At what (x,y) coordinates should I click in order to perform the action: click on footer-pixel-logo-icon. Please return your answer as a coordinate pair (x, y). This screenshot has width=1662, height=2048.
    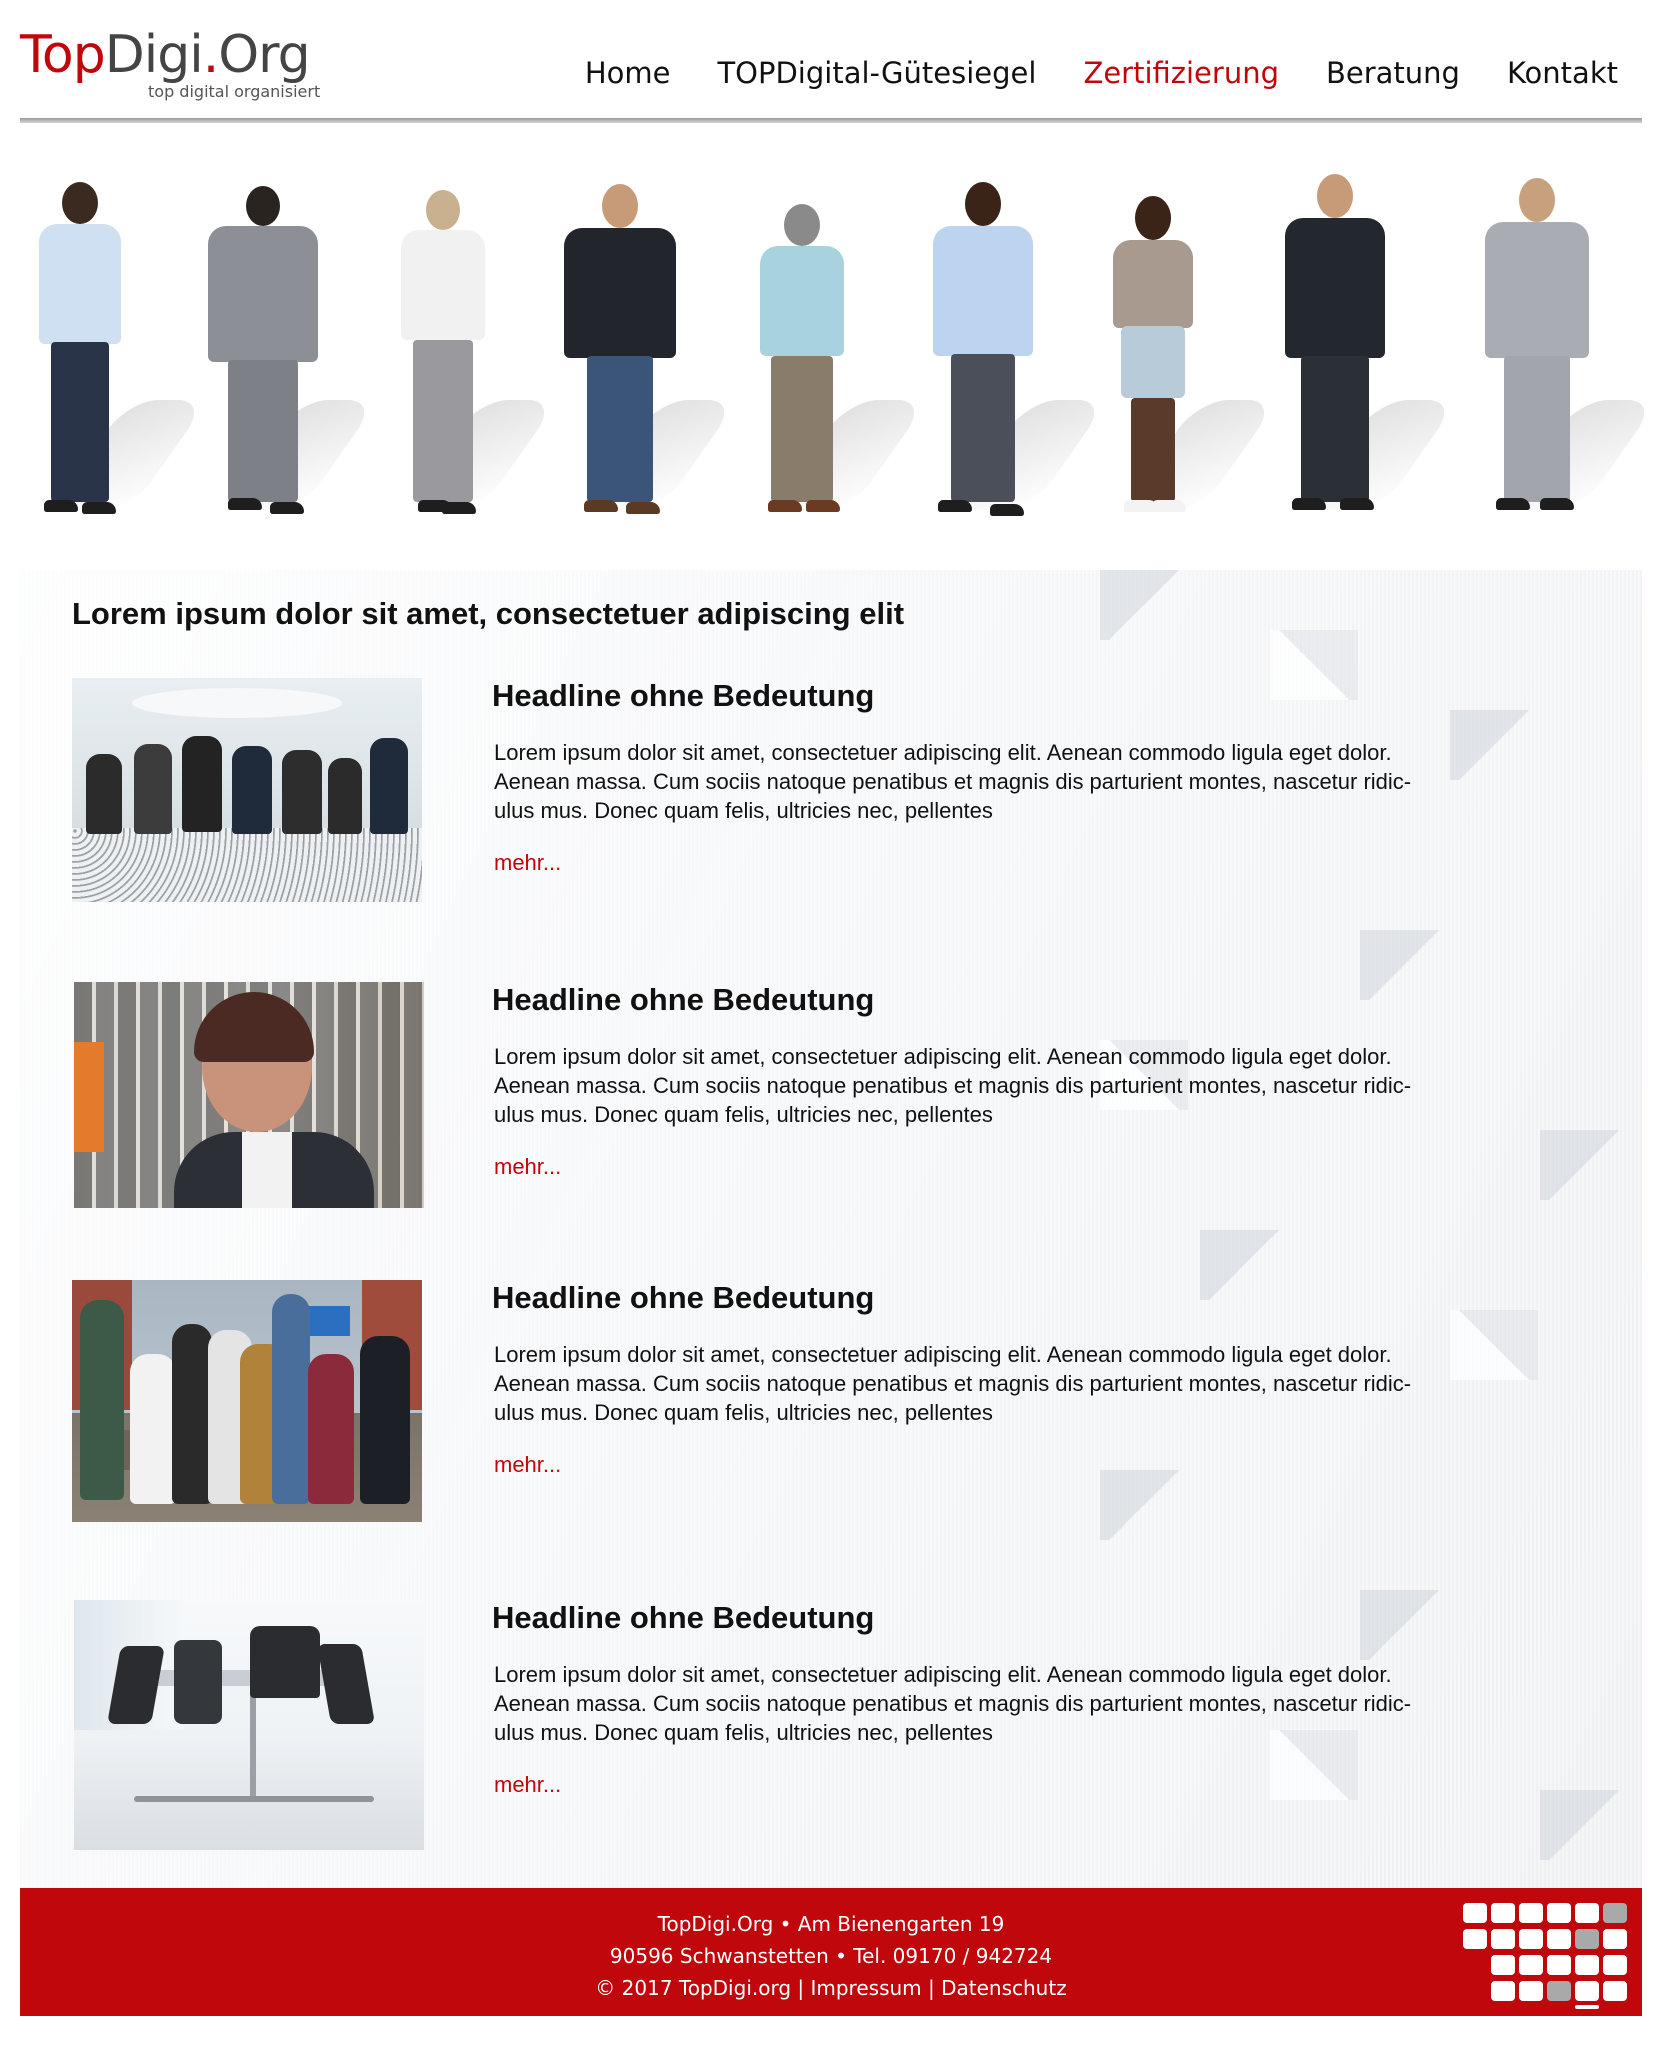
    Looking at the image, I should click on (1547, 1956).